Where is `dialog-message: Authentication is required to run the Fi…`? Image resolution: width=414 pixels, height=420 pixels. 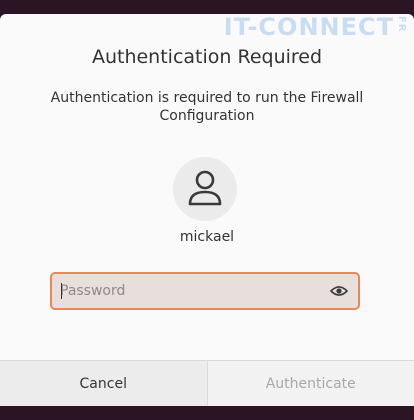
dialog-message: Authentication is required to run the Fi… is located at coordinates (207, 107).